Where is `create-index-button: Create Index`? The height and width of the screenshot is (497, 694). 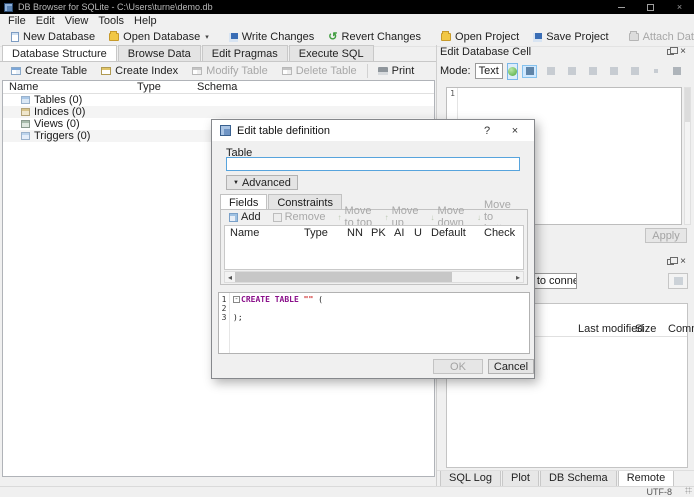
create-index-button: Create Index is located at coordinates (139, 71).